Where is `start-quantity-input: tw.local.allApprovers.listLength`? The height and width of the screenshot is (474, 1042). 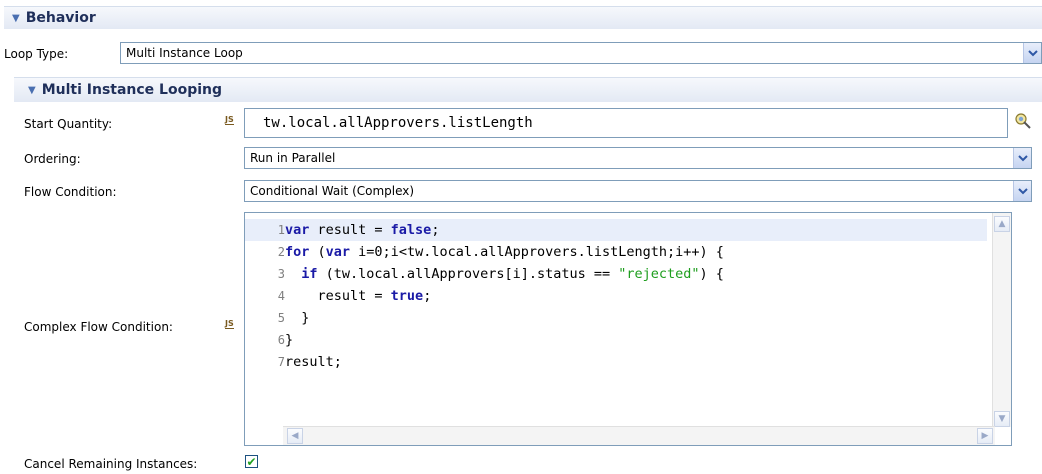
start-quantity-input: tw.local.allApprovers.listLength is located at coordinates (626, 123).